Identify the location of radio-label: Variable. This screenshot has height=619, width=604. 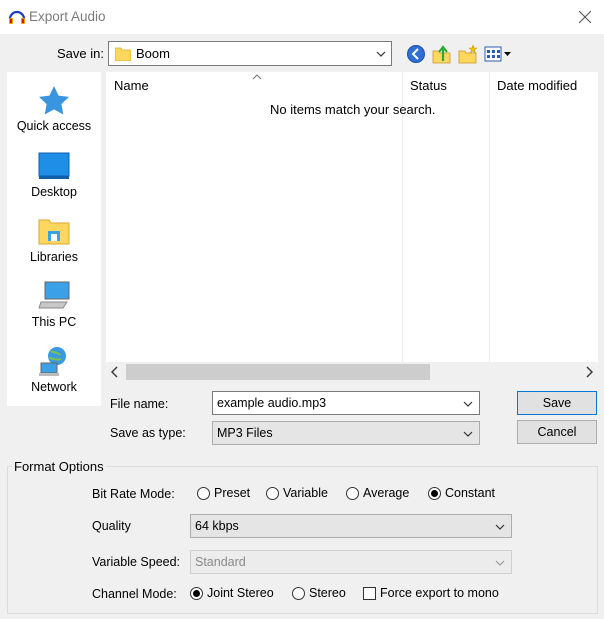
(305, 493).